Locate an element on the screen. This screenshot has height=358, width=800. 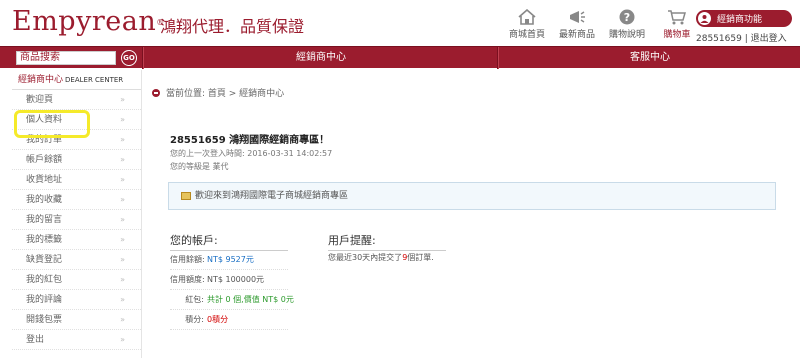
account-row-credit-balance: 信用餘額: NT$ 9527元 is located at coordinates (229, 260).